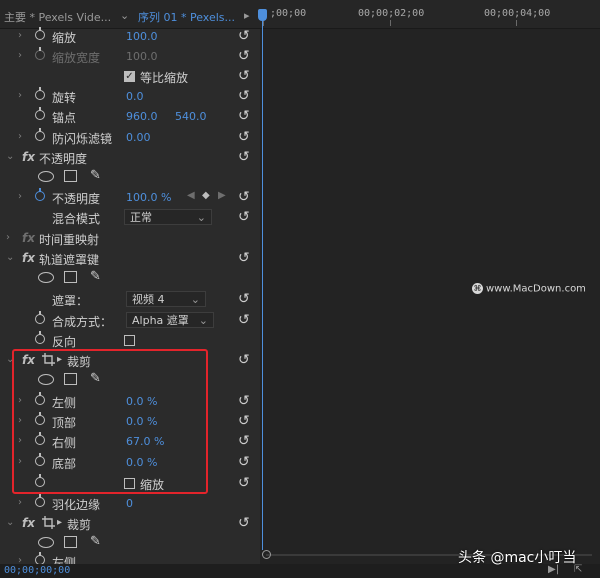  Describe the element at coordinates (130, 259) in the screenshot. I see `track-matte-header: ⌄ fx 轨道遮罩键 ↺` at that location.